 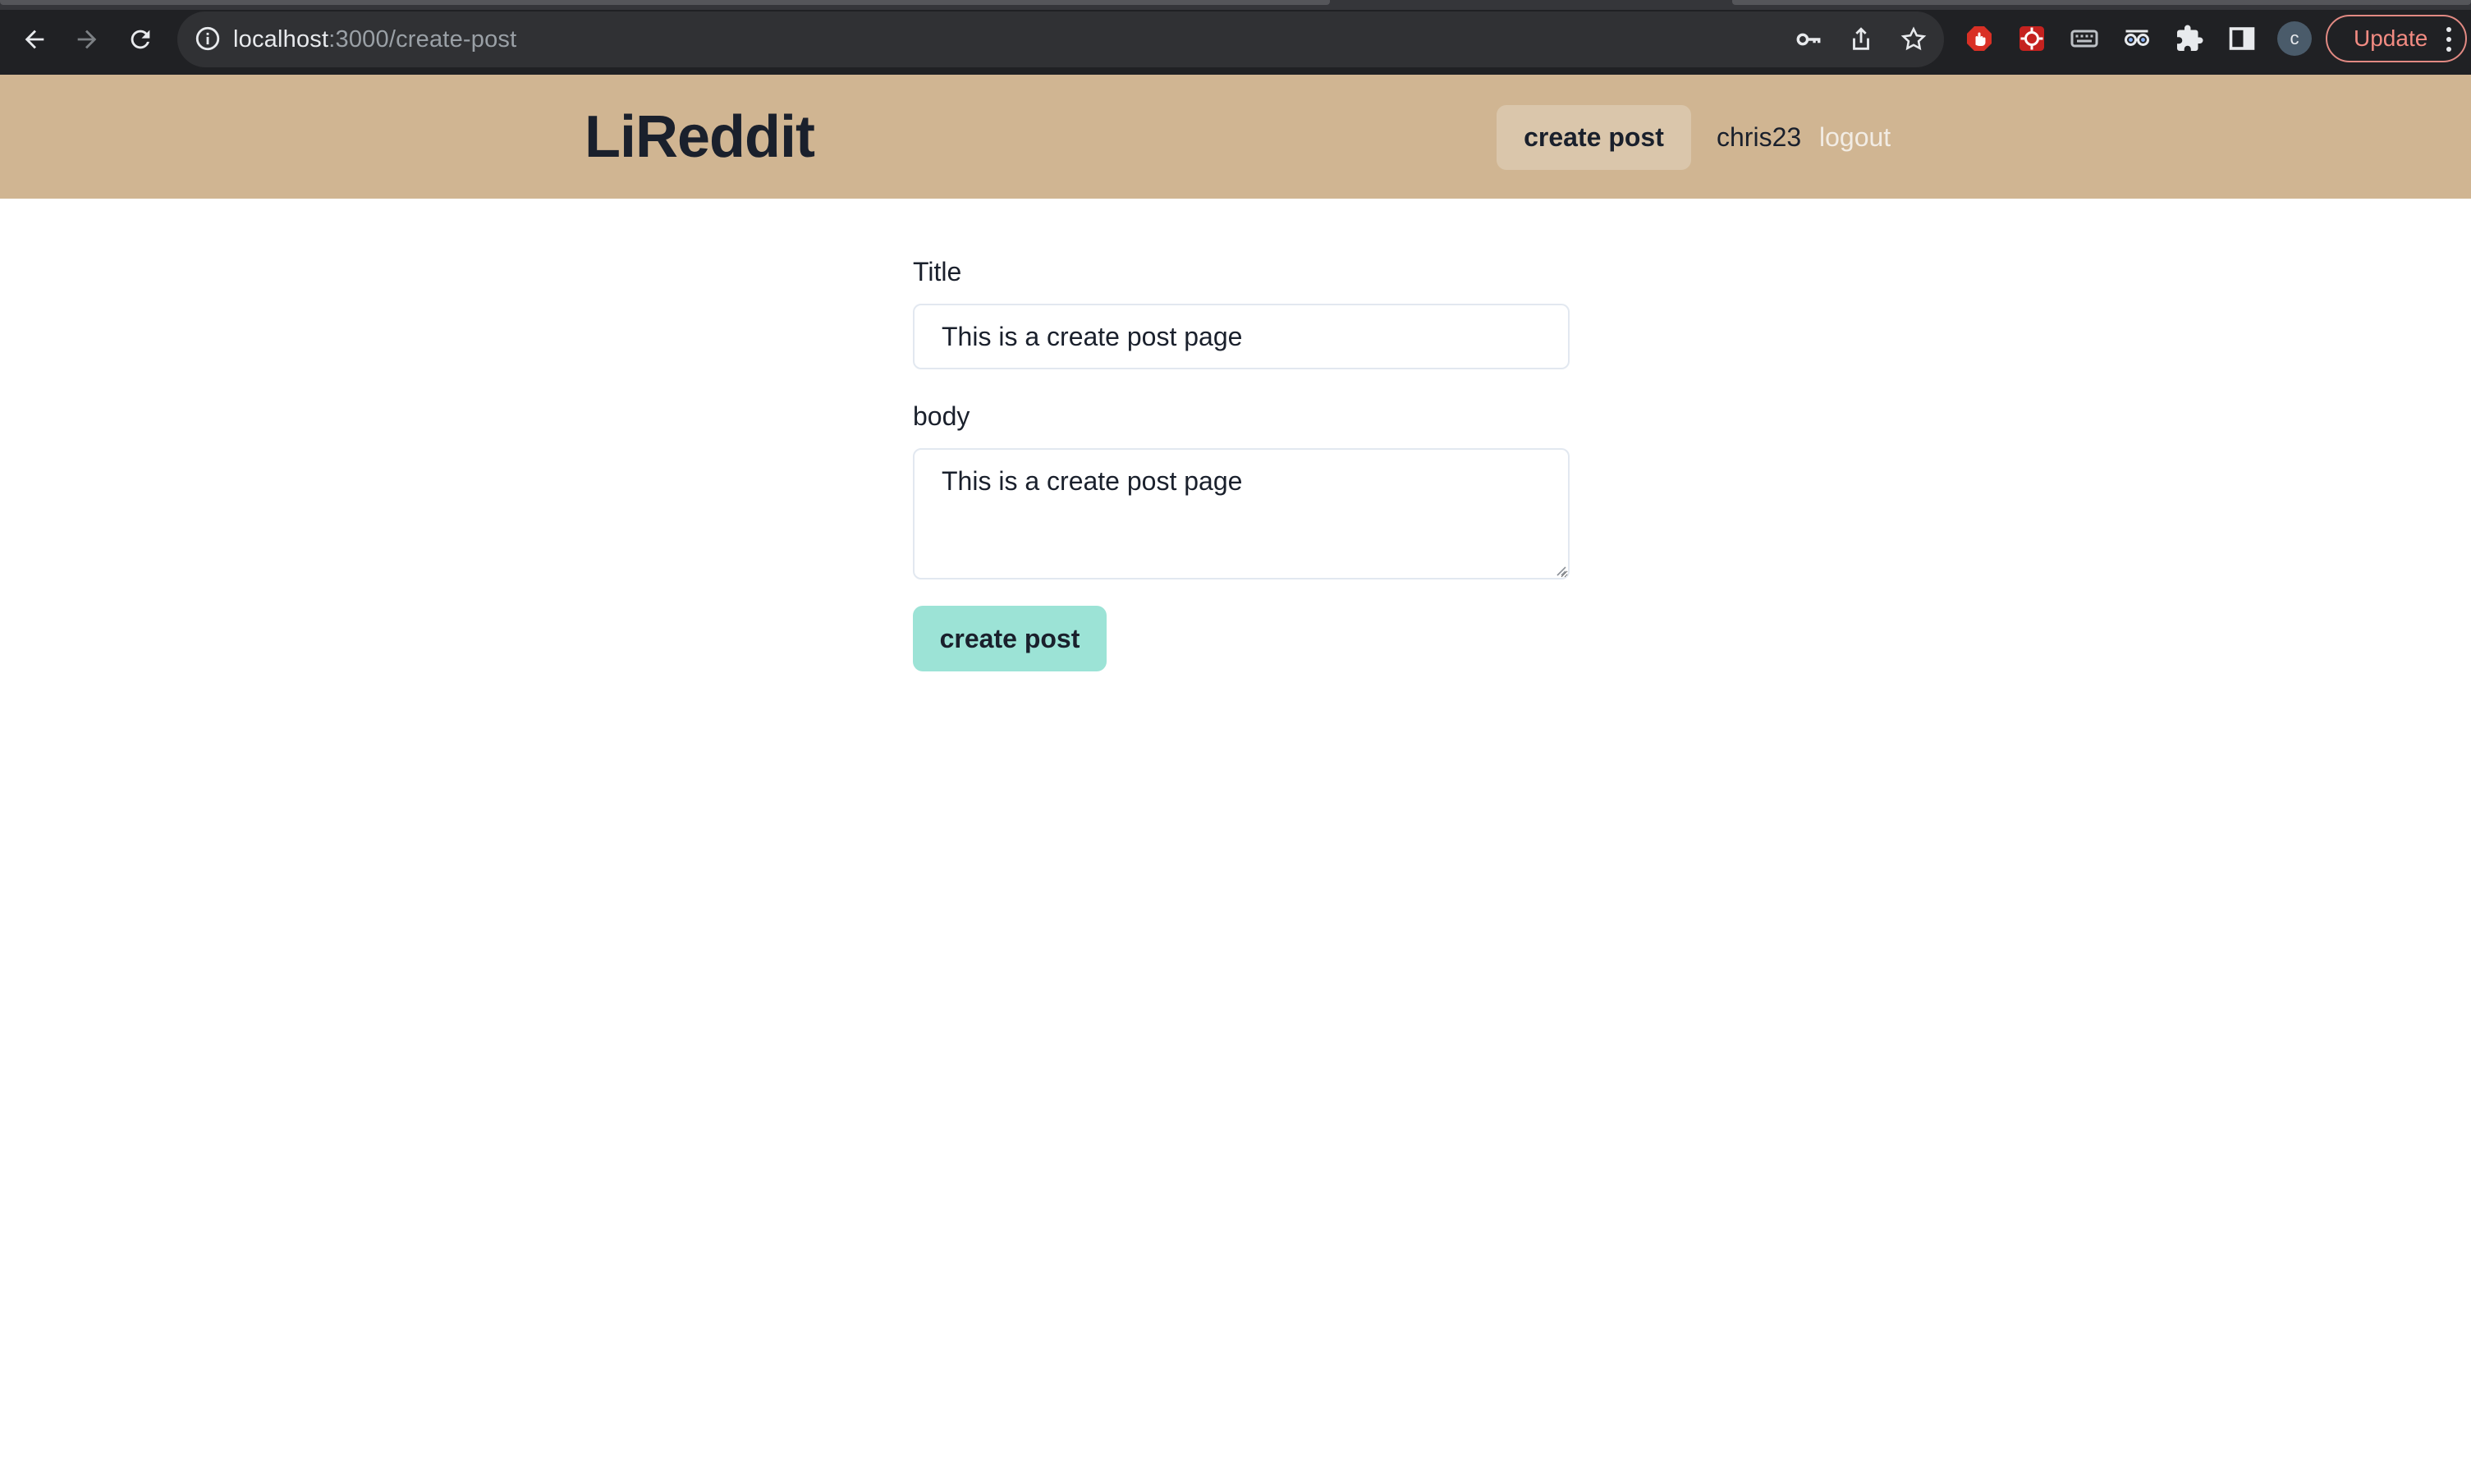 I want to click on adblock-extension-icon, so click(x=1980, y=38).